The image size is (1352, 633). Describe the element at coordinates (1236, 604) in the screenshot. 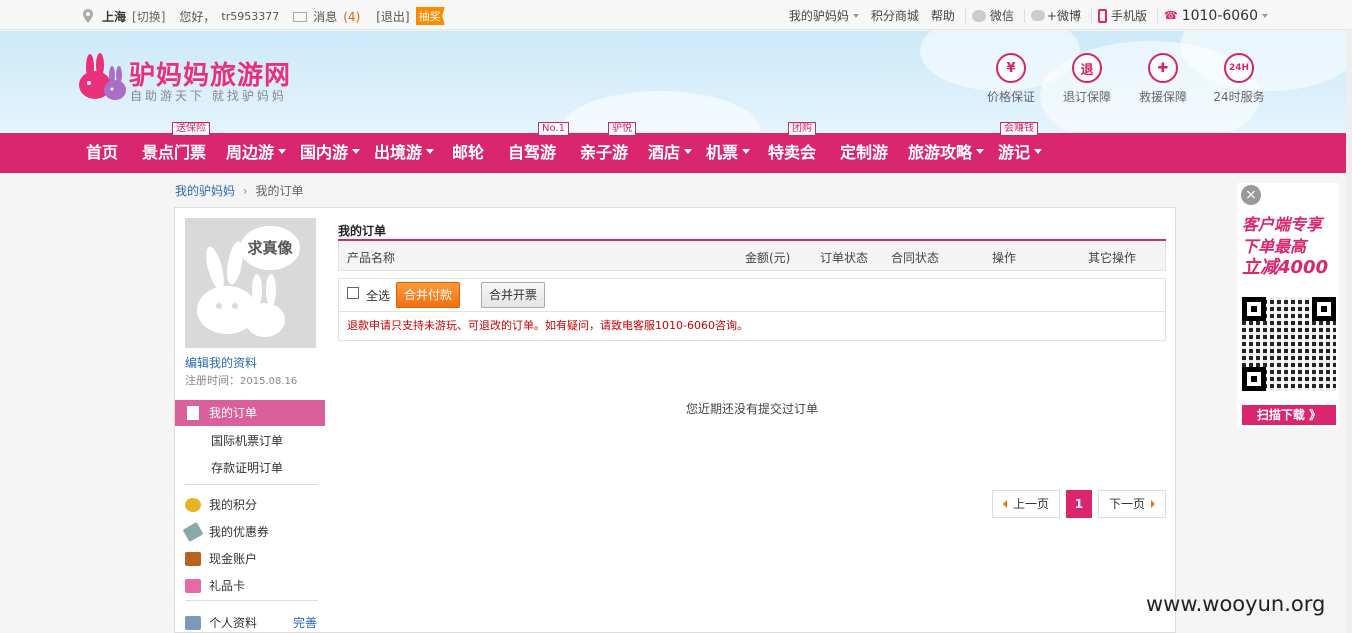

I see `watermark: www.wooyun.org` at that location.